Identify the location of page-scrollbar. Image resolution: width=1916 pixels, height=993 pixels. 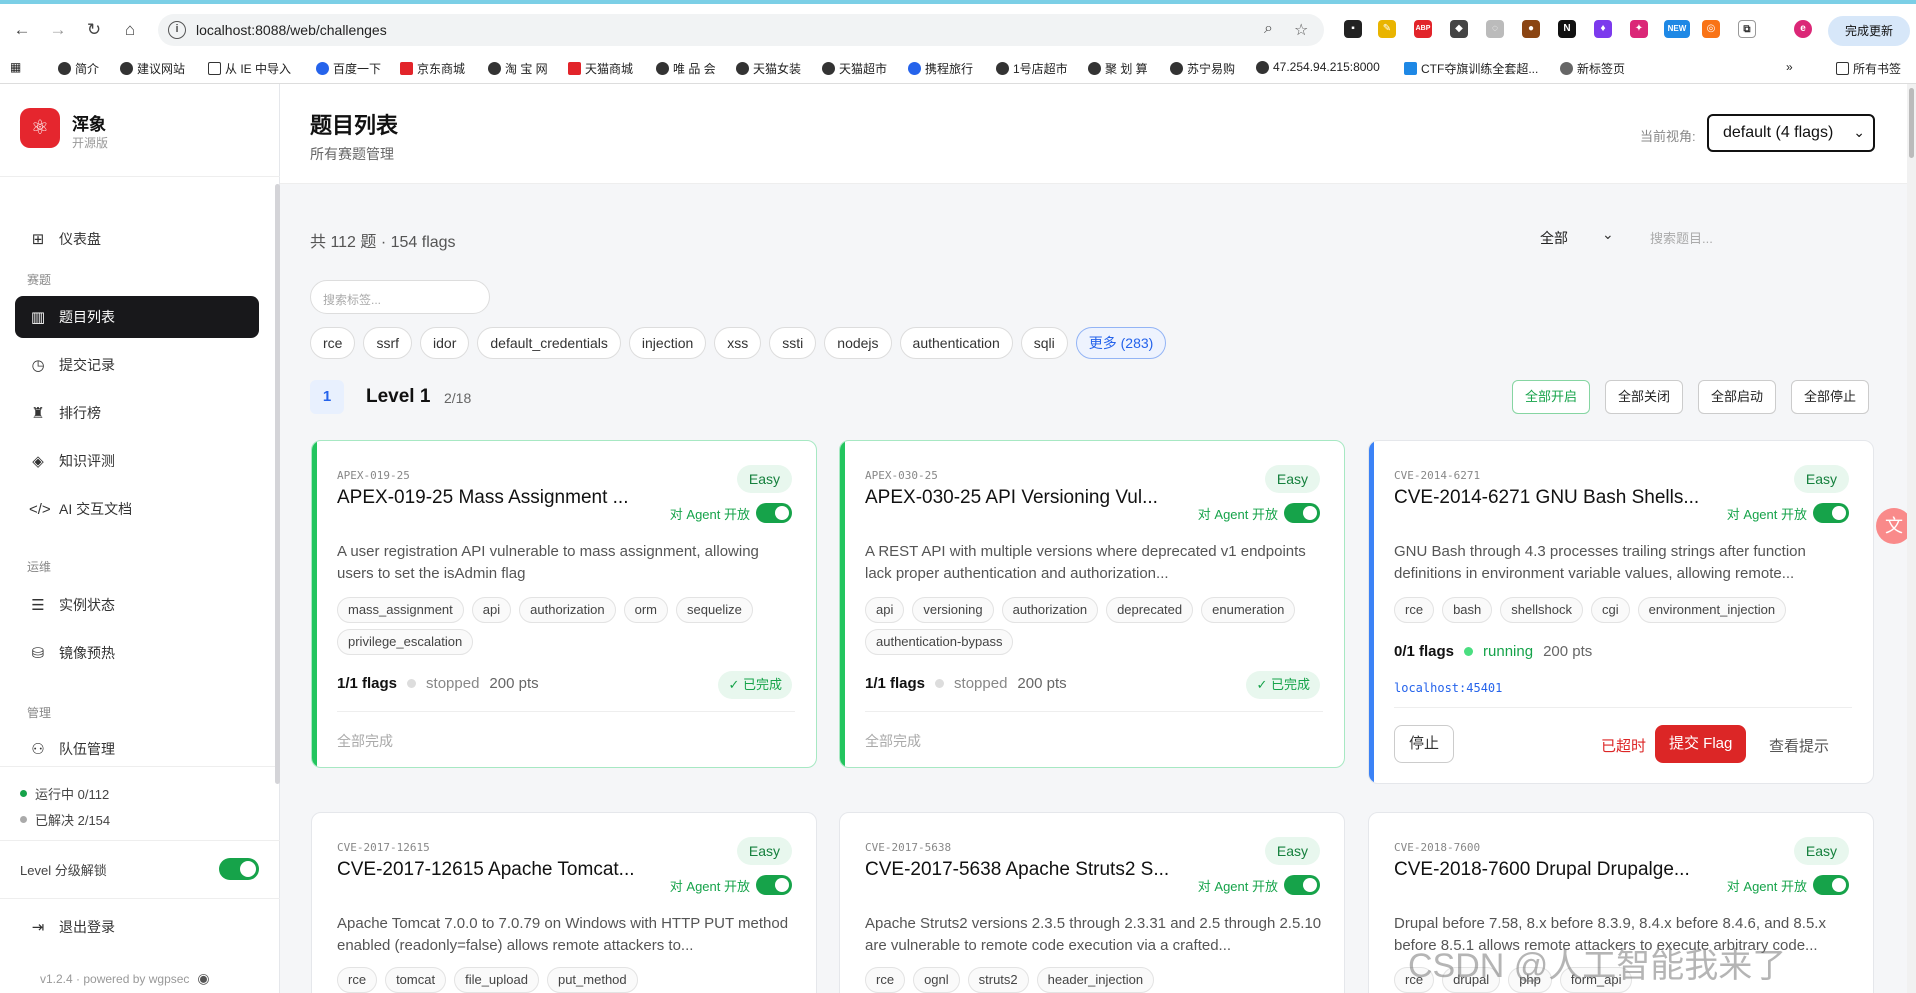
(1911, 538).